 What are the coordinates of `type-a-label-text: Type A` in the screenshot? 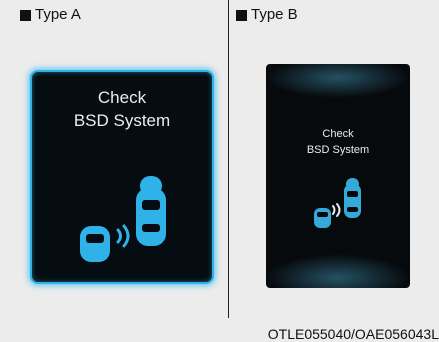 It's located at (58, 14).